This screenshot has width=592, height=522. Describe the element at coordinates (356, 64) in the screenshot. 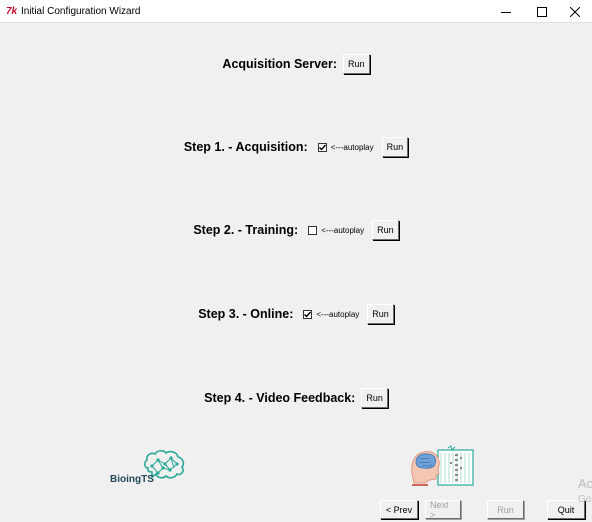

I see `acquisition-server-run-button: Run` at that location.